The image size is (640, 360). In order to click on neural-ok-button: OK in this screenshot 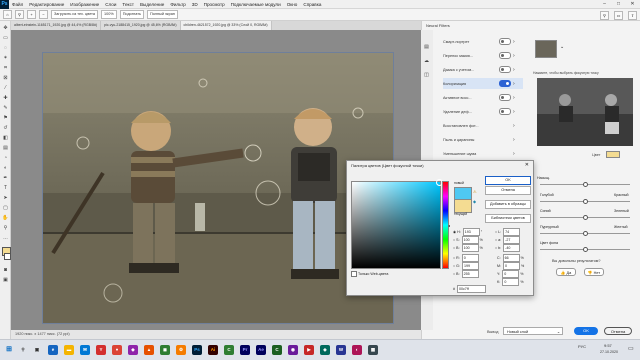, I will do `click(586, 331)`.